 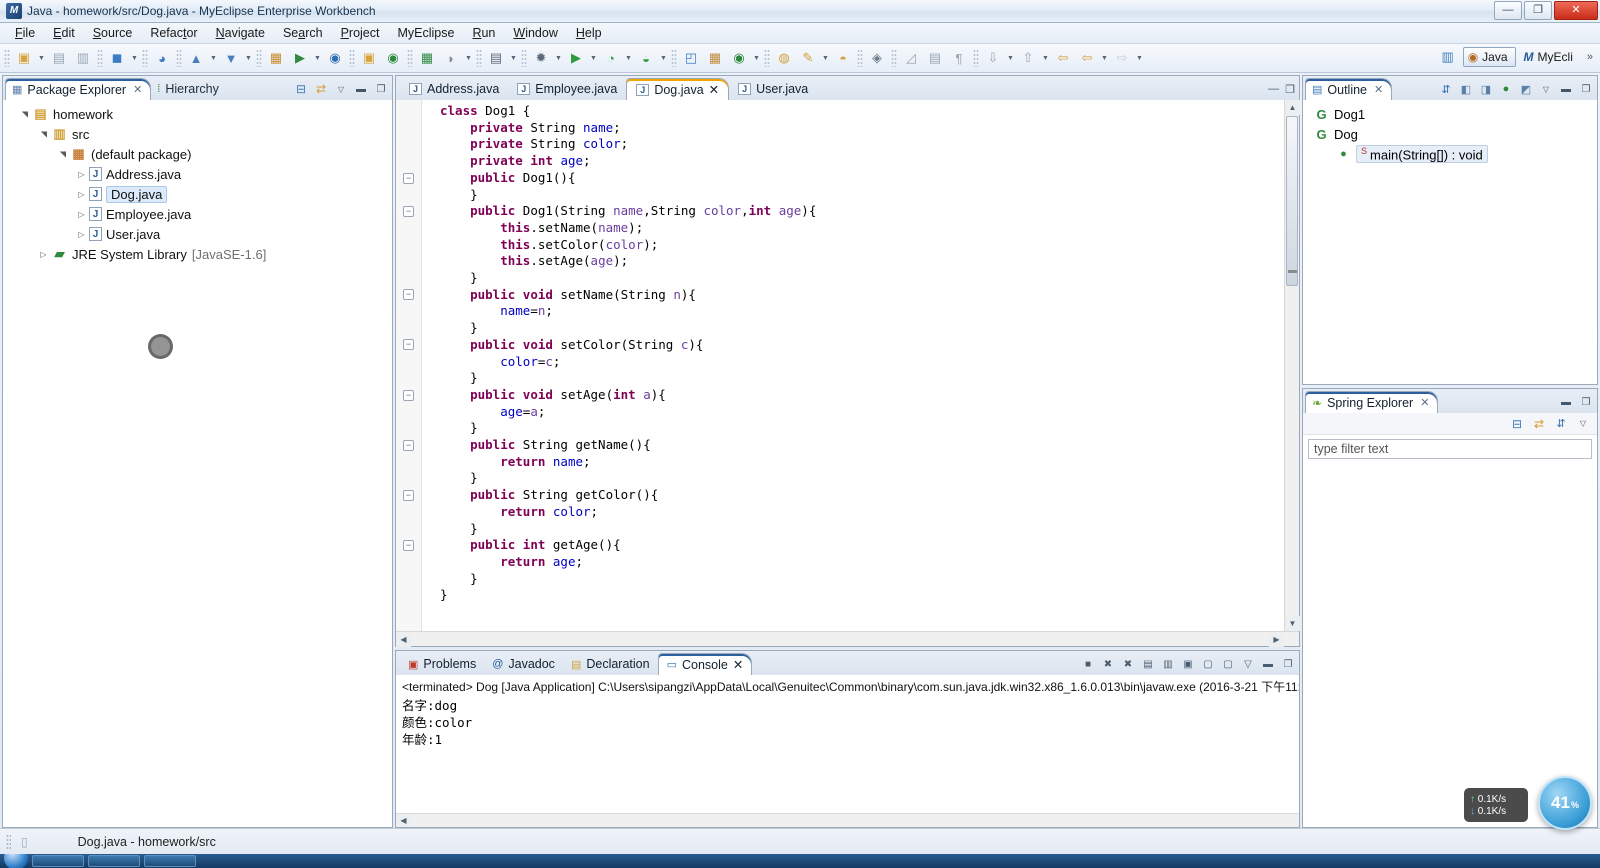 I want to click on scroll-lock-icon: ▥, so click(x=1168, y=664).